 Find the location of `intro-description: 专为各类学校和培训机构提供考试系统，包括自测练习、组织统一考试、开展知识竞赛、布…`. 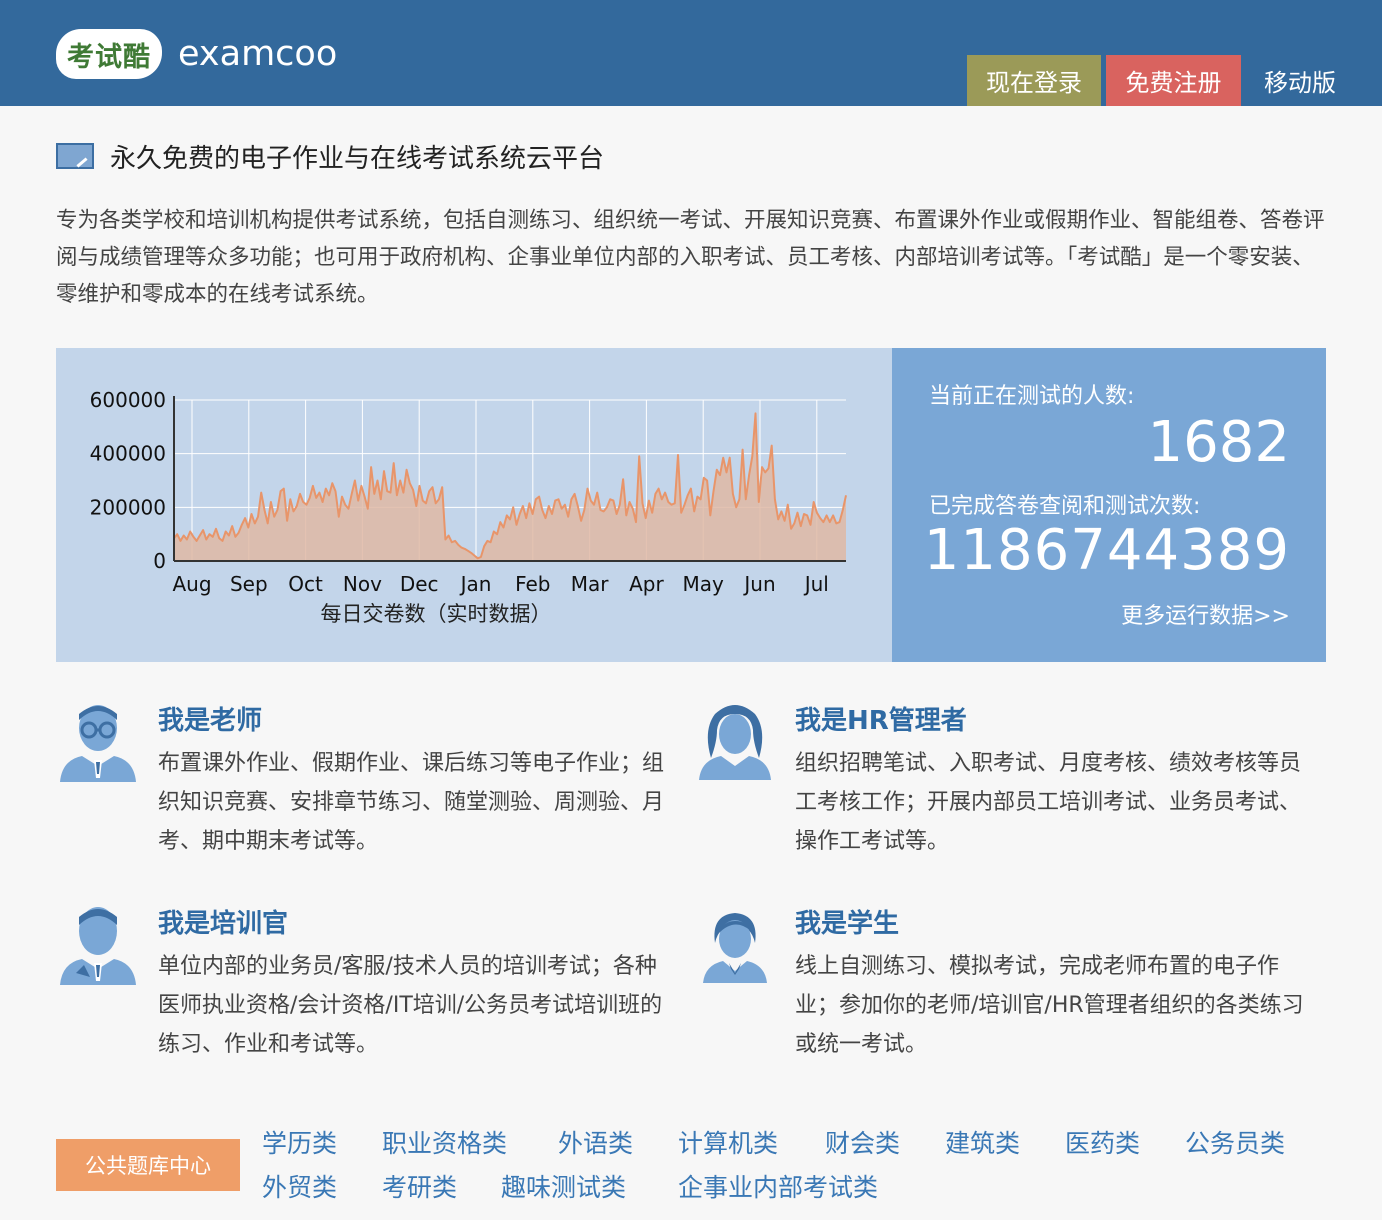

intro-description: 专为各类学校和培训机构提供考试系统，包括自测练习、组织统一考试、开展知识竞赛、布… is located at coordinates (693, 257).